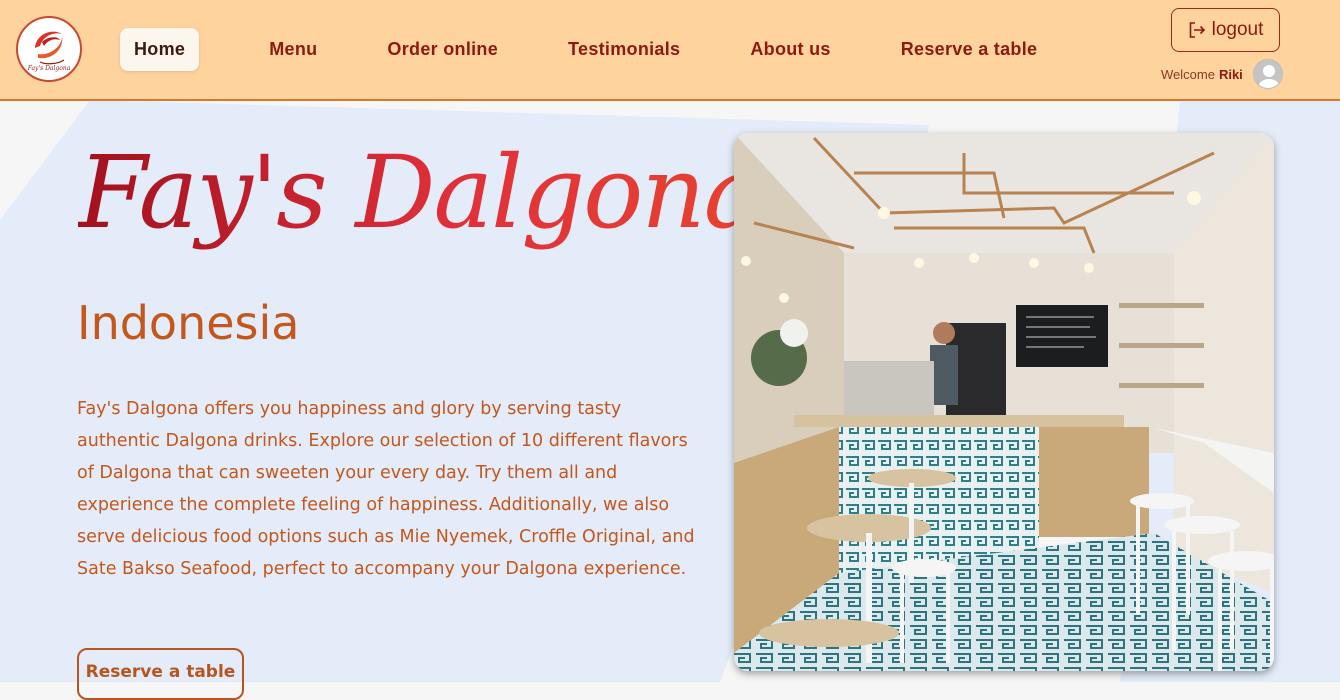  What do you see at coordinates (293, 49) in the screenshot?
I see `nav-menu: Menu` at bounding box center [293, 49].